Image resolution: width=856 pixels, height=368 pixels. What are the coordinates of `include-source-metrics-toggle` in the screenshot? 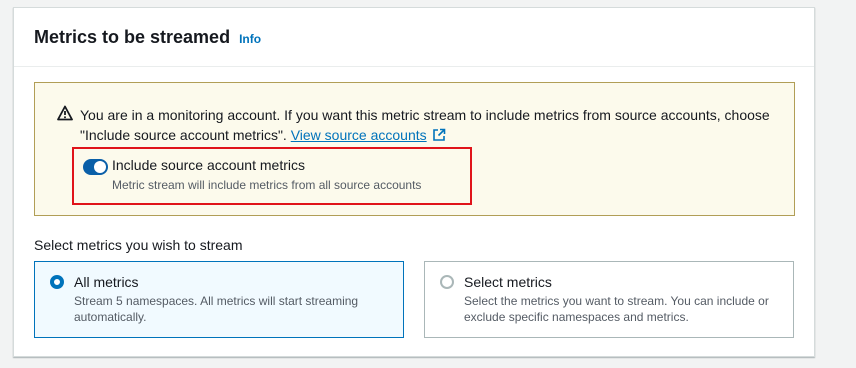 It's located at (95, 167).